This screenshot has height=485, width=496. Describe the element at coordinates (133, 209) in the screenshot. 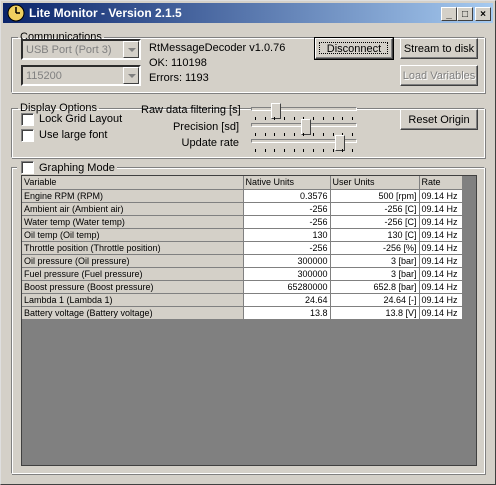

I see `variable-cell: Ambient air (Ambient air)` at that location.